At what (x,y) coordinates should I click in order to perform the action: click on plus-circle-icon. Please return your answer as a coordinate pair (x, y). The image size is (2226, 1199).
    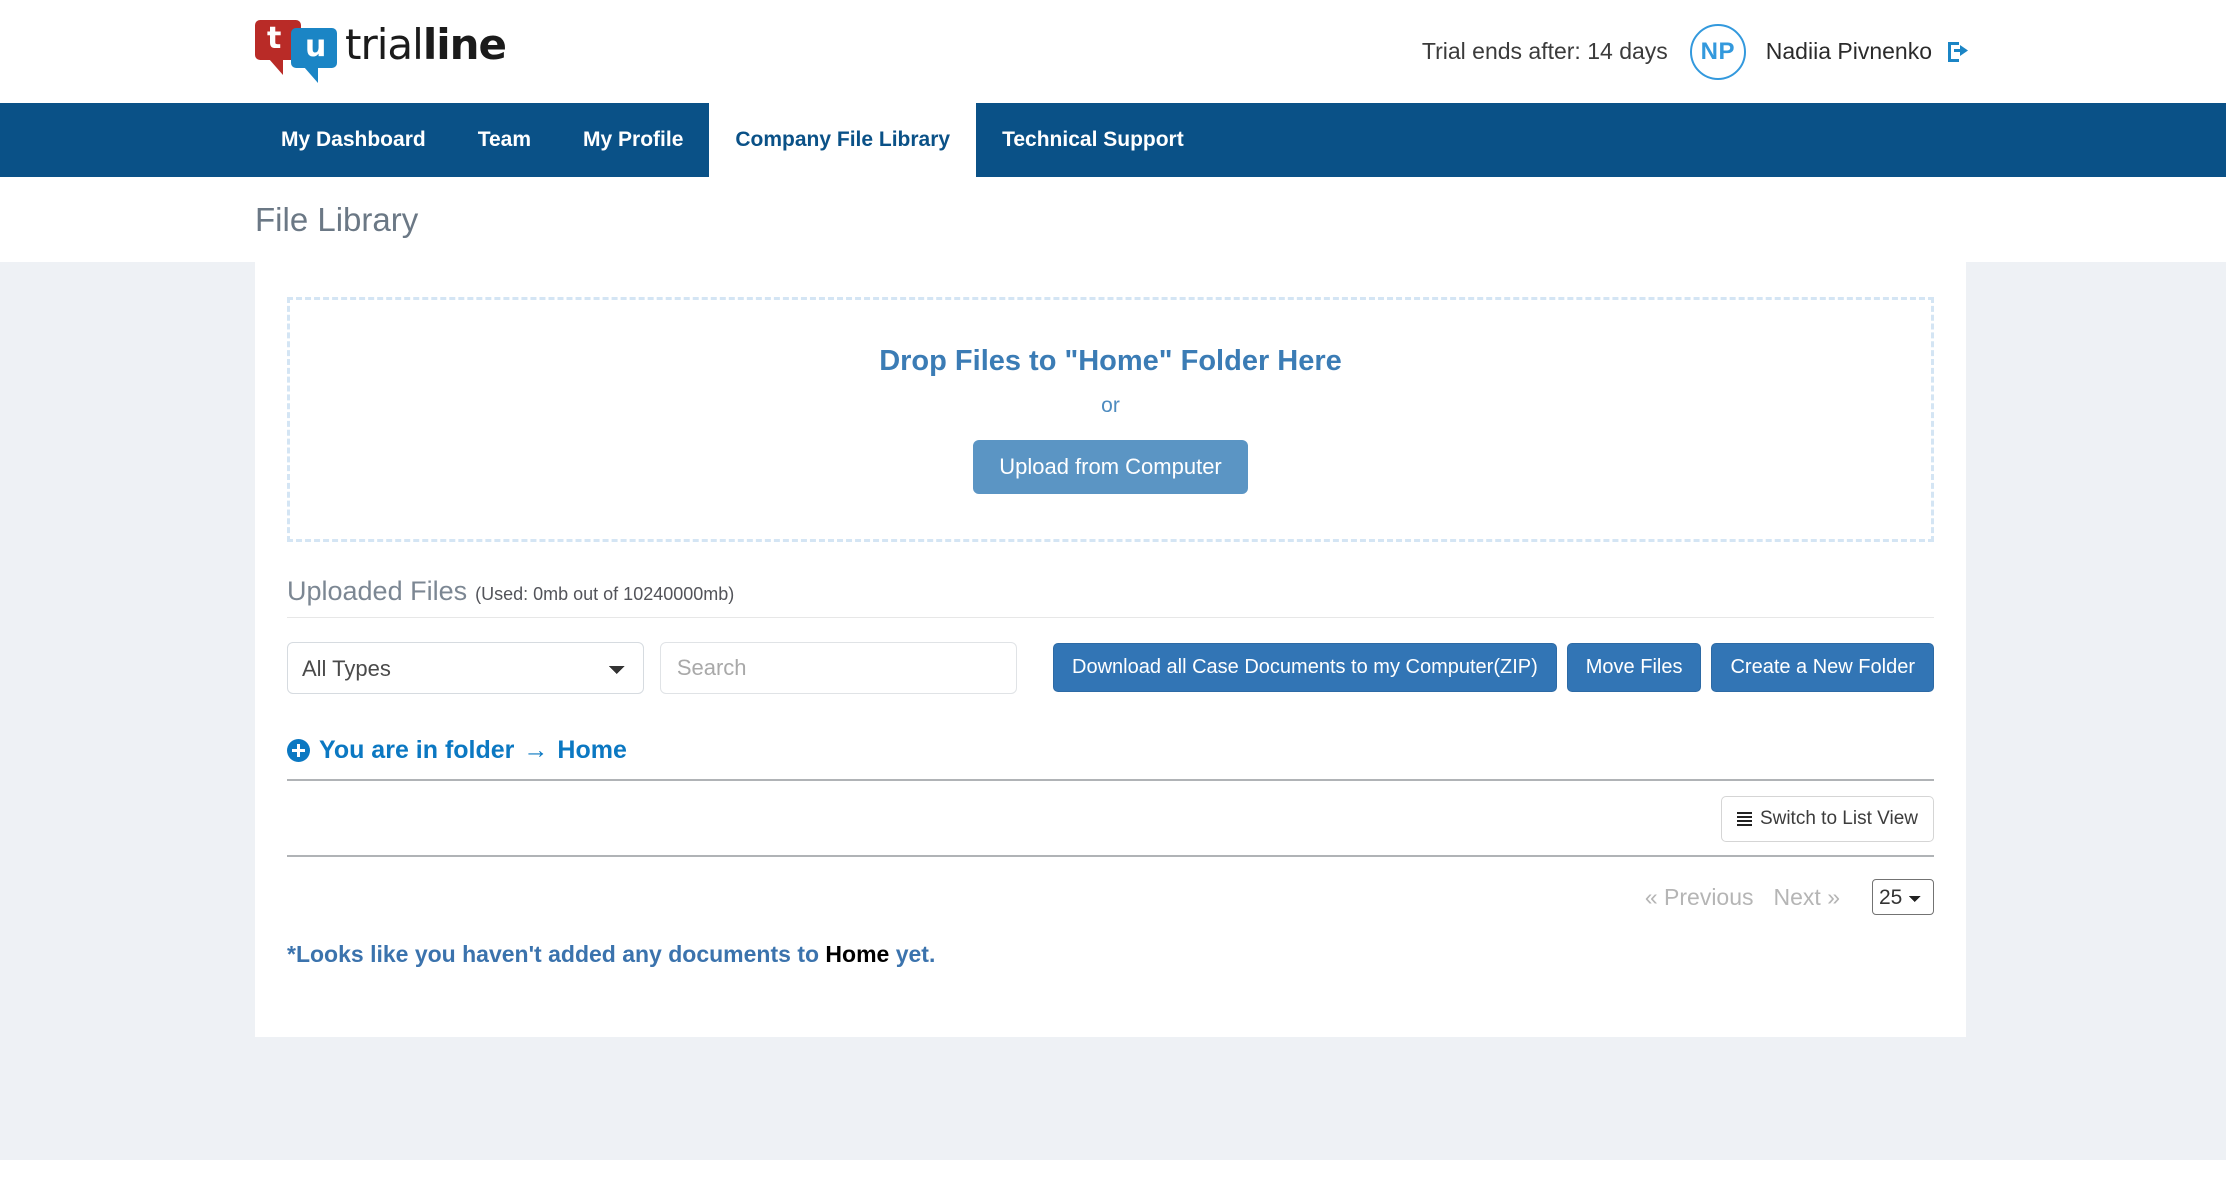
    Looking at the image, I should click on (298, 750).